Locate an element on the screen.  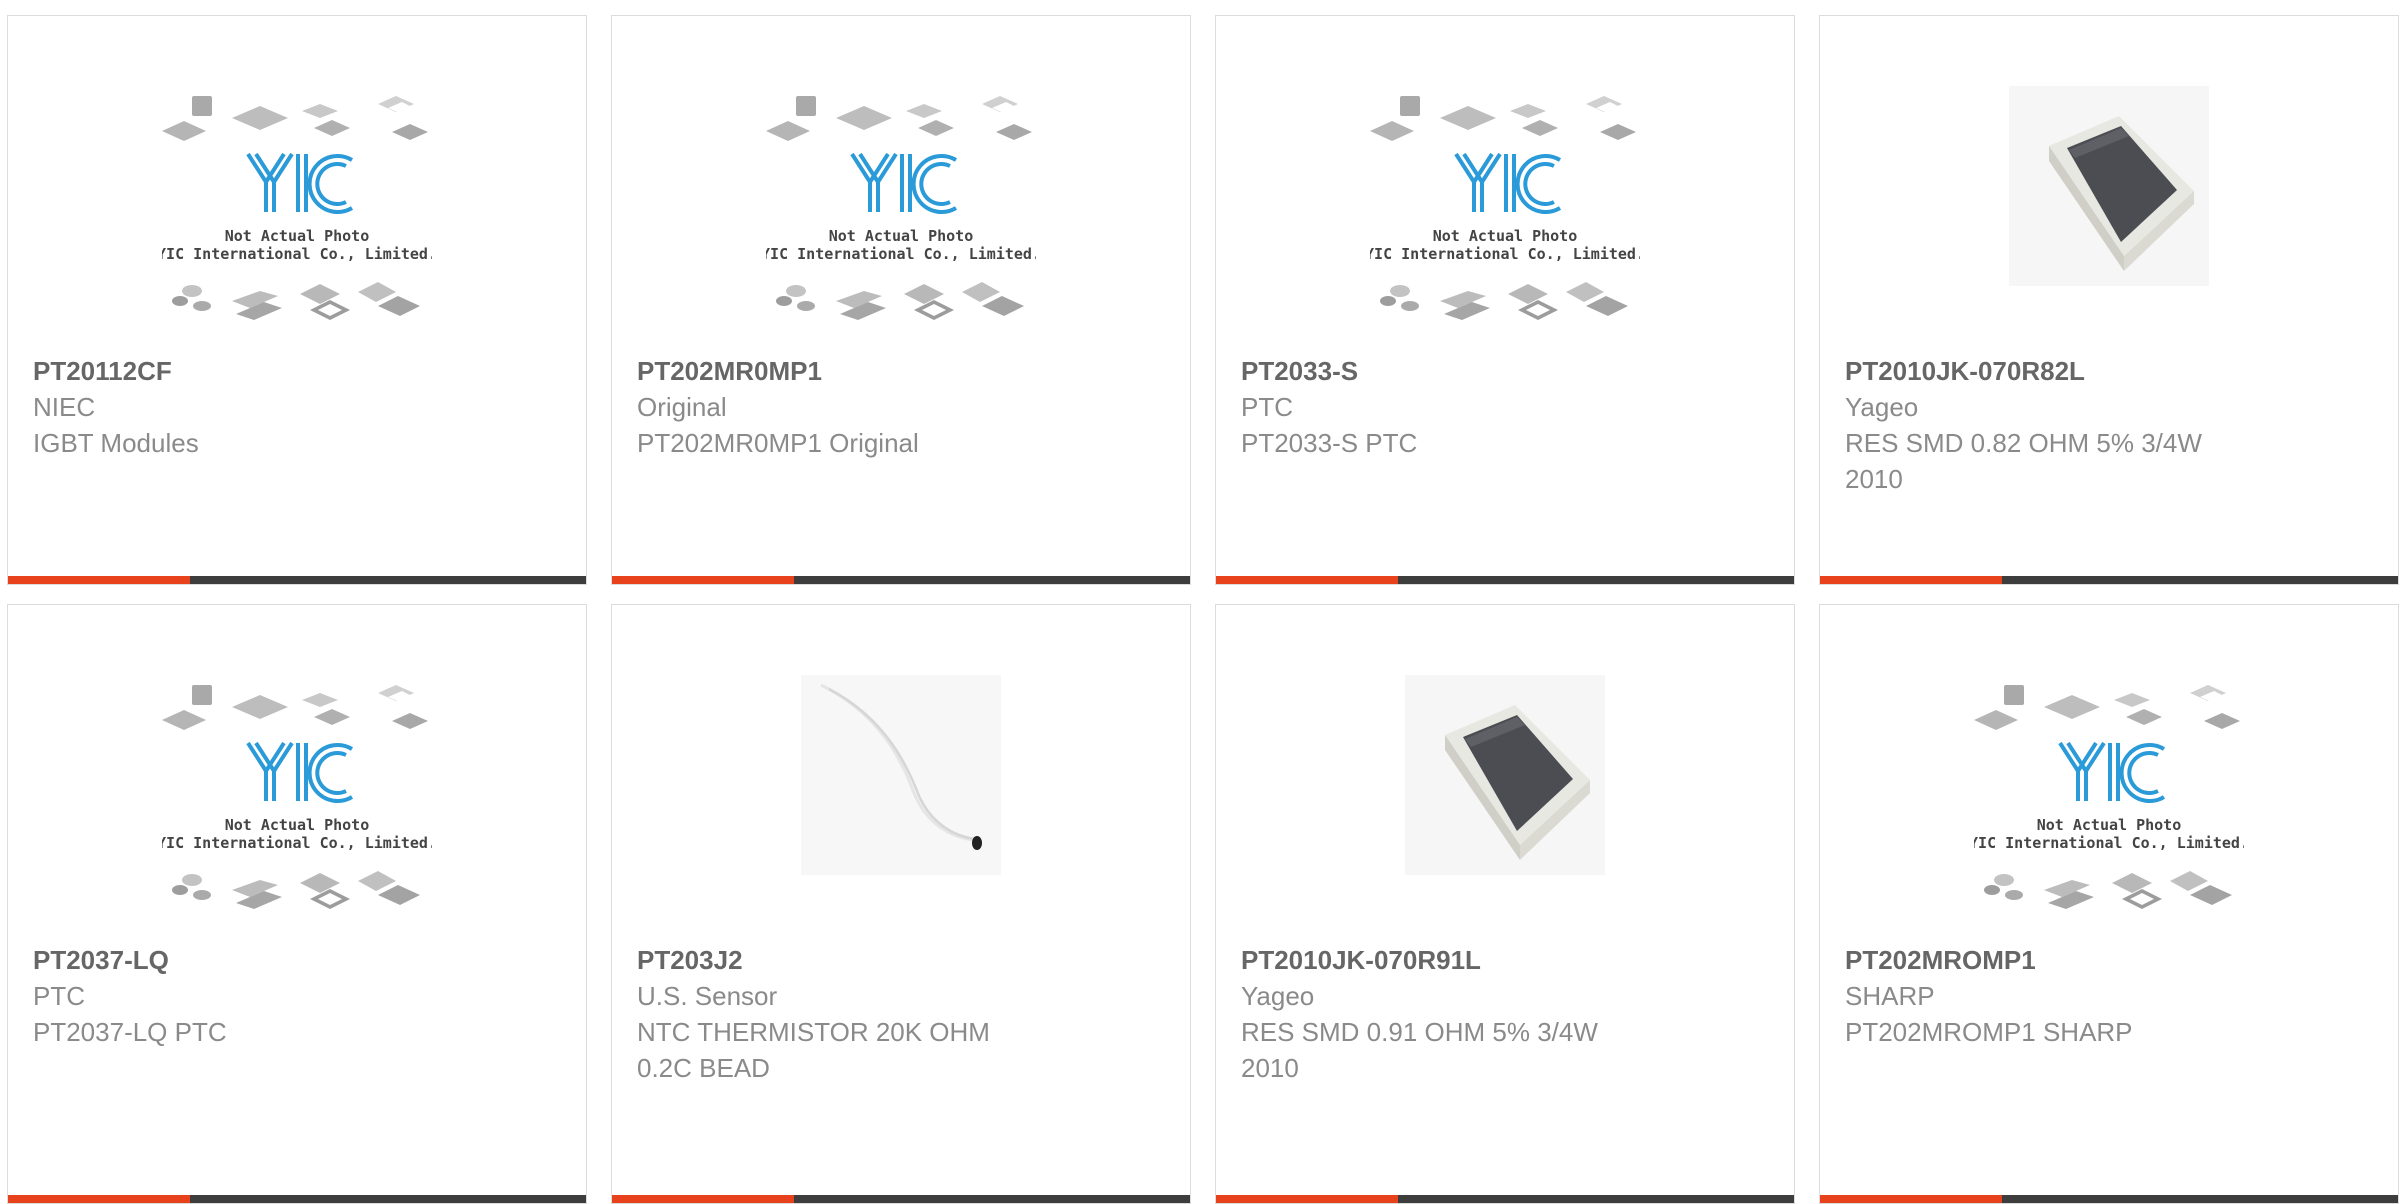
part-number: PT202MR0MP1 is located at coordinates (837, 371).